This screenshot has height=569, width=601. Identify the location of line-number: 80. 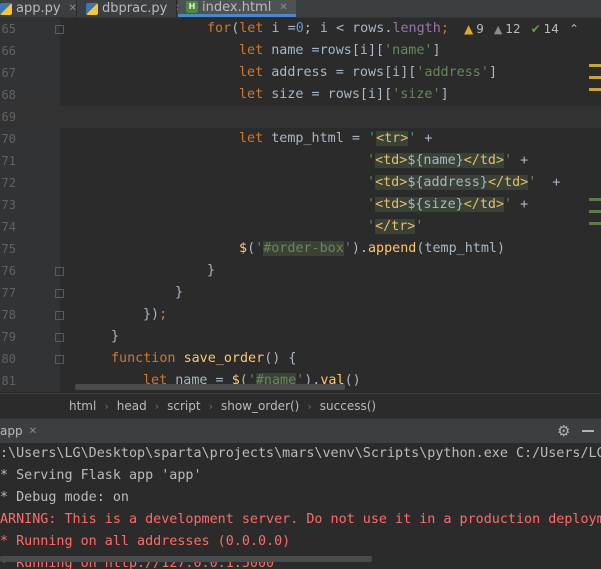
(8, 359).